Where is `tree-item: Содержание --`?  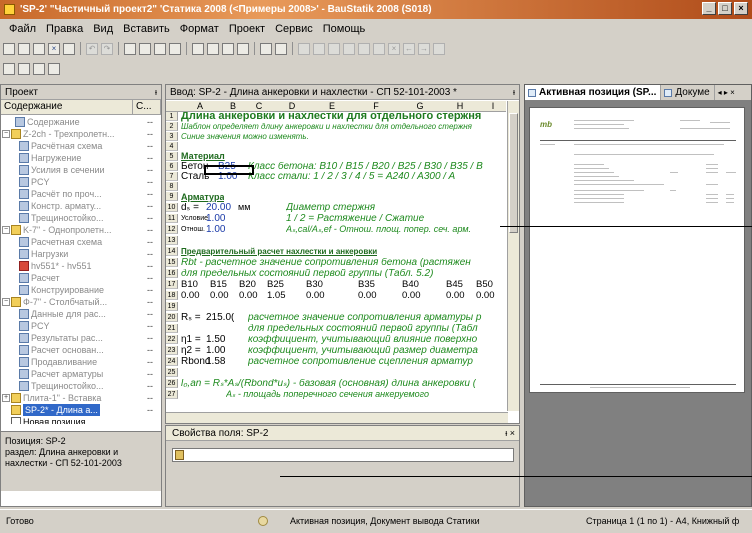
tree-item: Содержание -- is located at coordinates (81, 122).